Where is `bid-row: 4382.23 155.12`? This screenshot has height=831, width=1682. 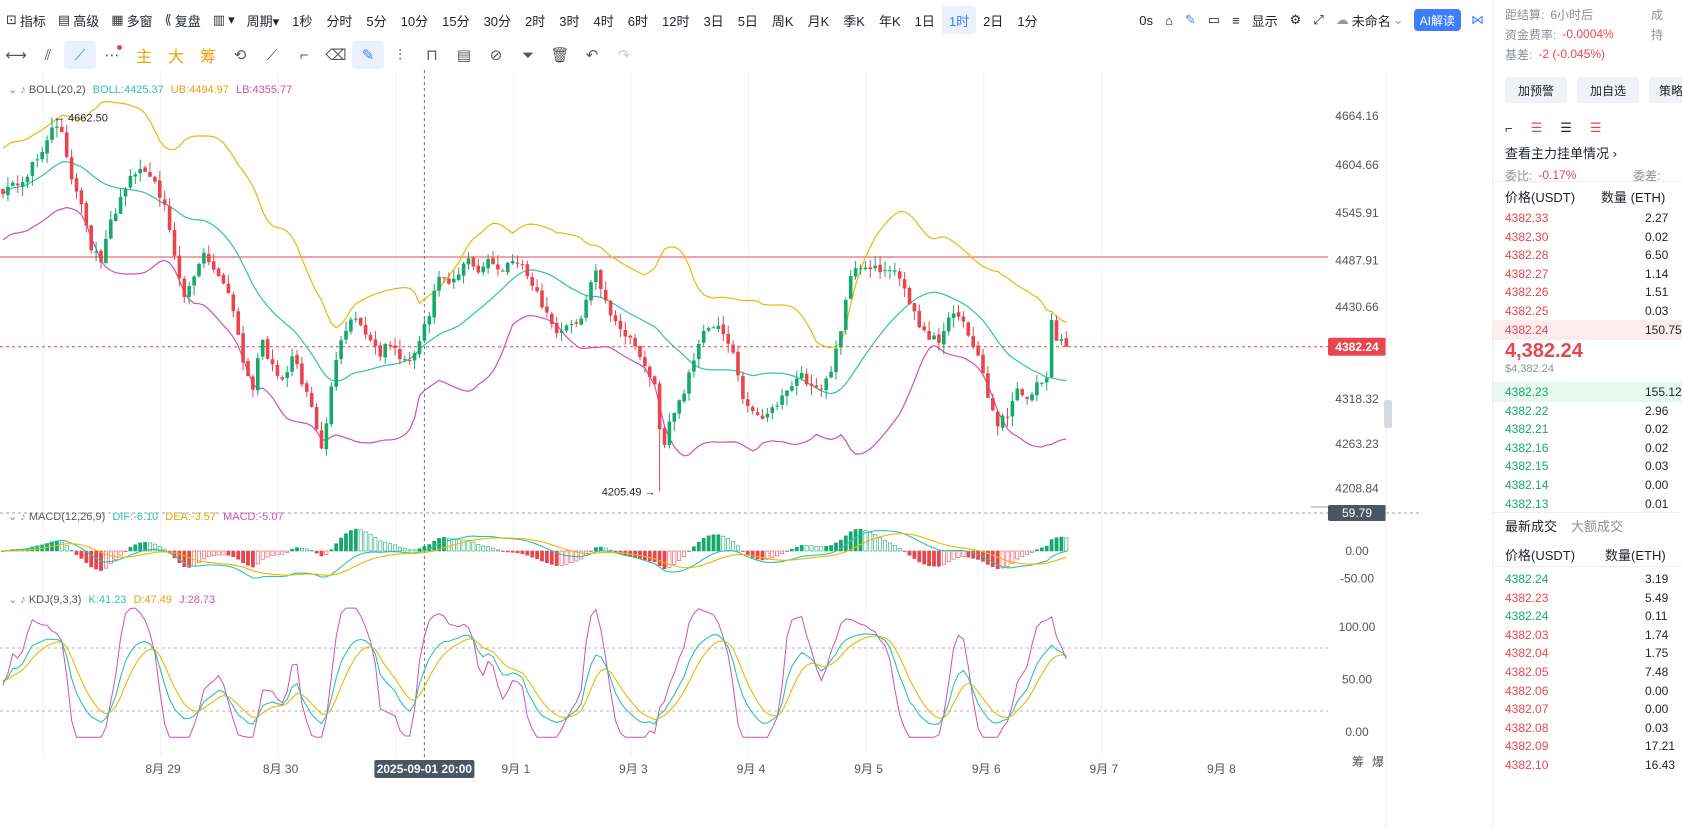
bid-row: 4382.23 155.12 is located at coordinates (1587, 392).